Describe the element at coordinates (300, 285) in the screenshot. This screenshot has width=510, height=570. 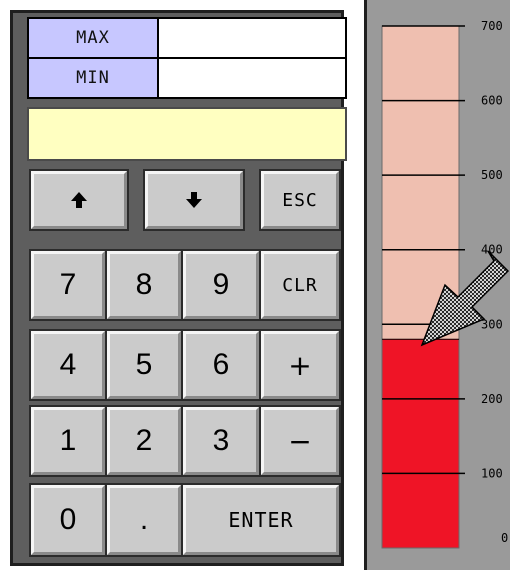
I see `clear-button: CLR` at that location.